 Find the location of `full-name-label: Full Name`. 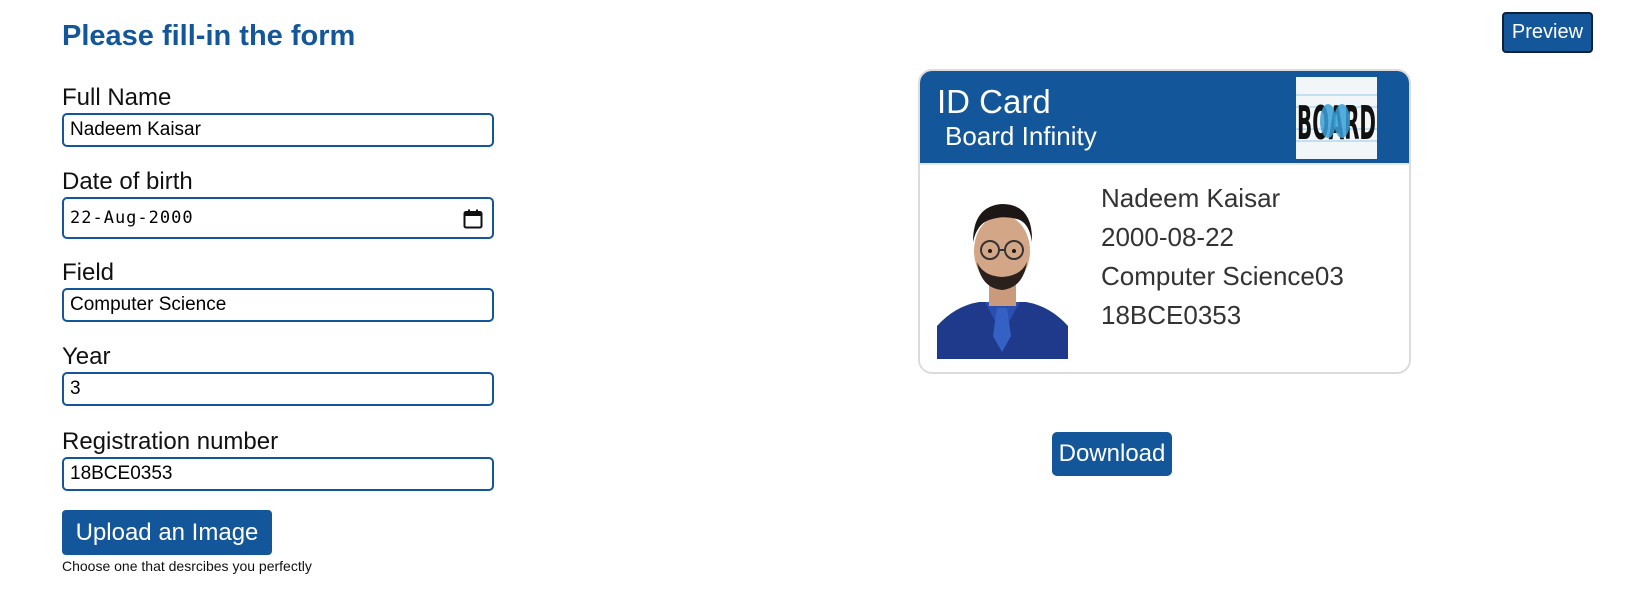

full-name-label: Full Name is located at coordinates (117, 97).